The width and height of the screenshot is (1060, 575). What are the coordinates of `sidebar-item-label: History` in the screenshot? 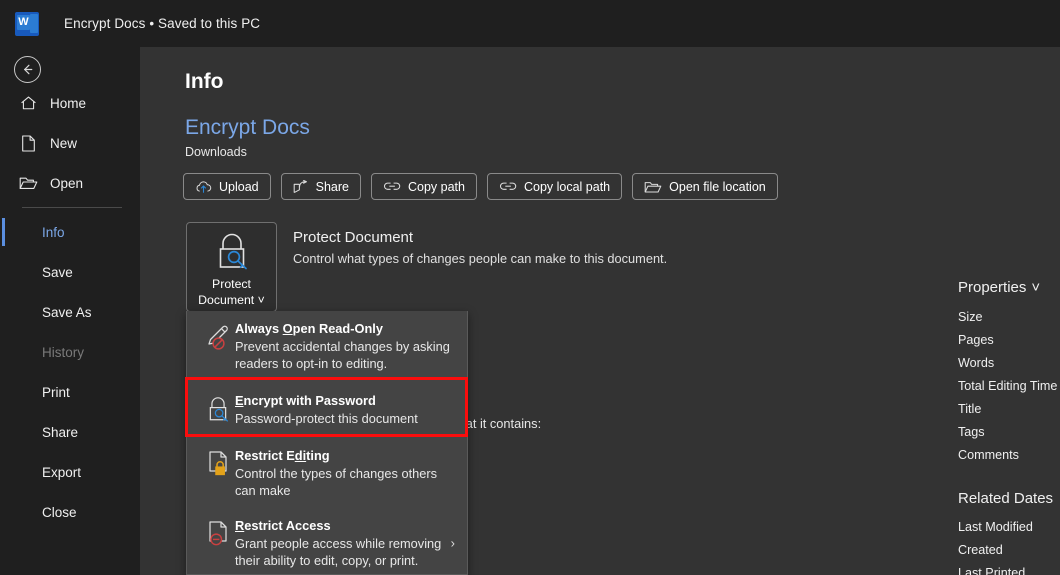 It's located at (63, 352).